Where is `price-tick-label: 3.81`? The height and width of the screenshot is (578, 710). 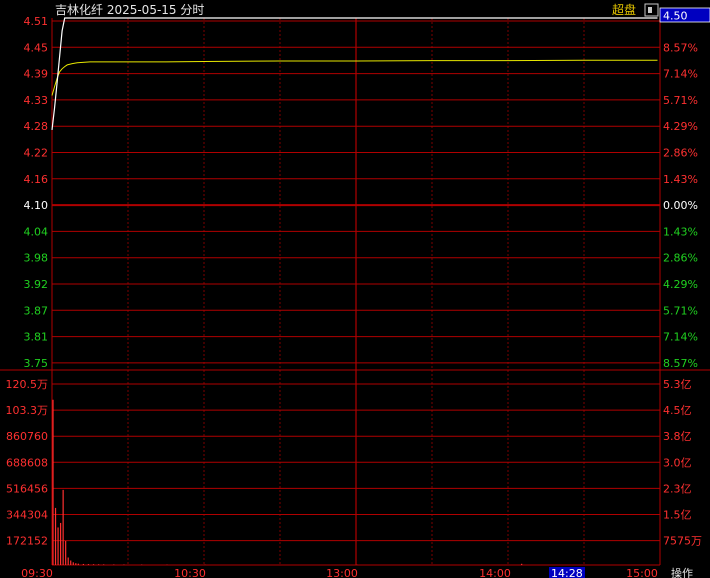
price-tick-label: 3.81 is located at coordinates (36, 337).